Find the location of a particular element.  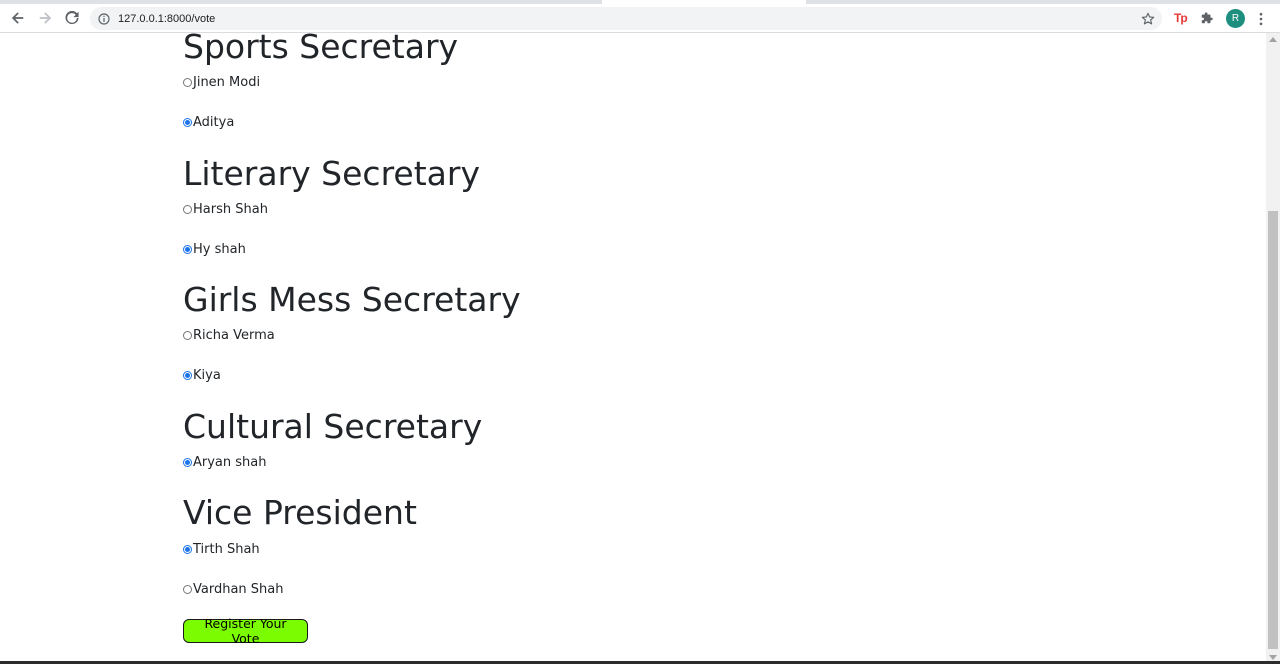

tp-extension-icon: Tp is located at coordinates (1182, 19).